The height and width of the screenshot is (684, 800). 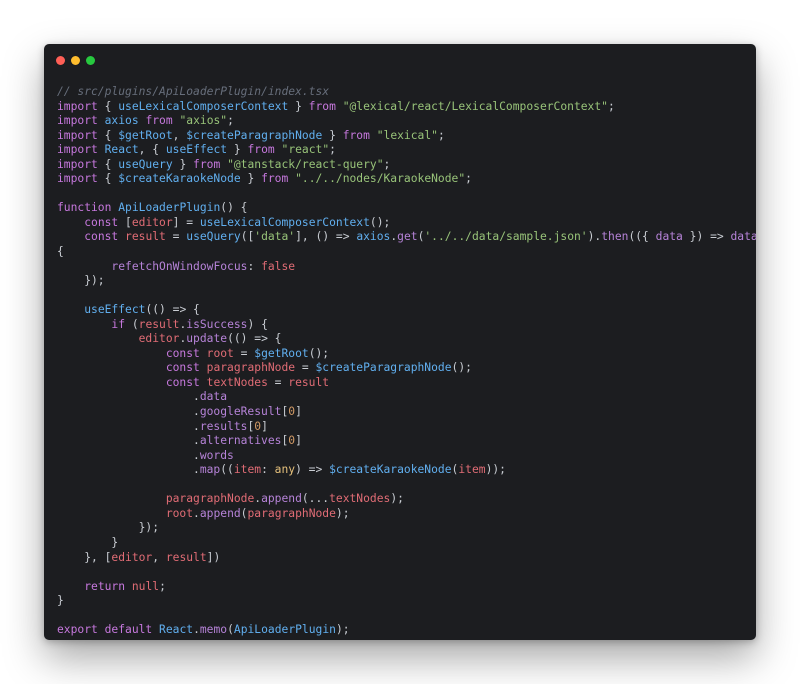 What do you see at coordinates (220, 513) in the screenshot?
I see `code-token: append` at bounding box center [220, 513].